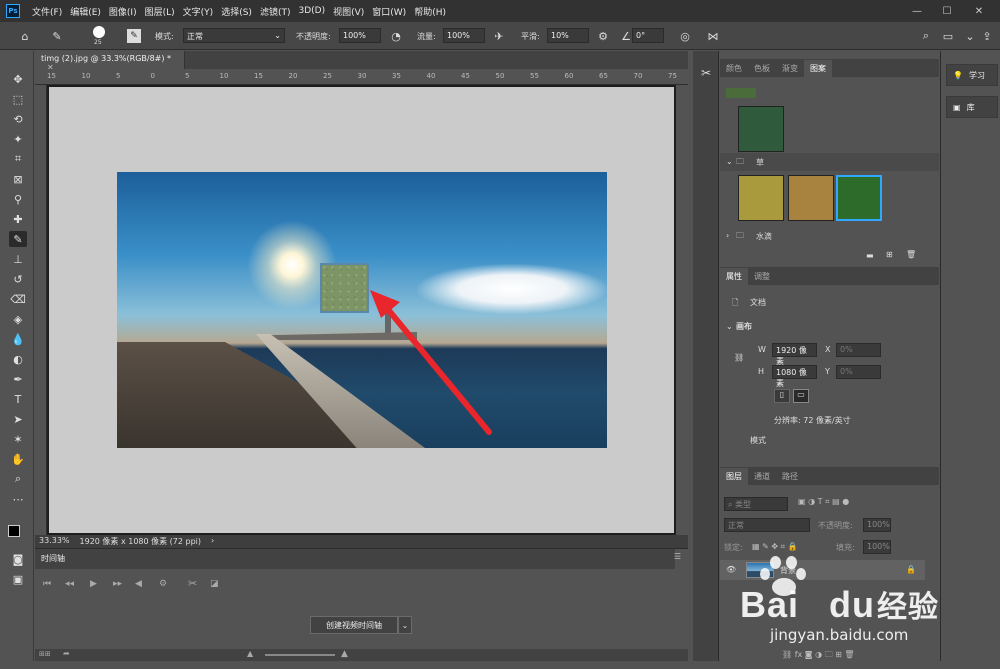 This screenshot has height=669, width=1000. What do you see at coordinates (348, 11) in the screenshot?
I see `menu-view: 视图(V)` at bounding box center [348, 11].